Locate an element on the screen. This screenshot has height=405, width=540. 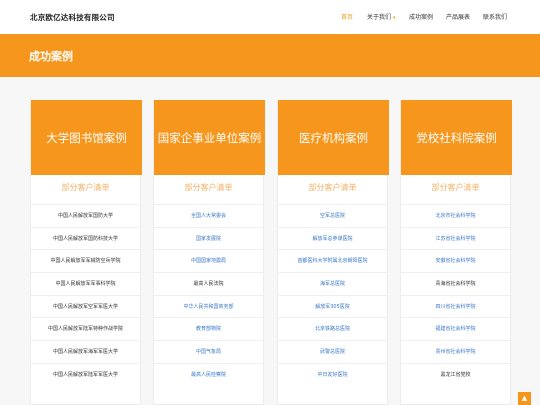
client-row: 中国国家地震局 is located at coordinates (208, 260).